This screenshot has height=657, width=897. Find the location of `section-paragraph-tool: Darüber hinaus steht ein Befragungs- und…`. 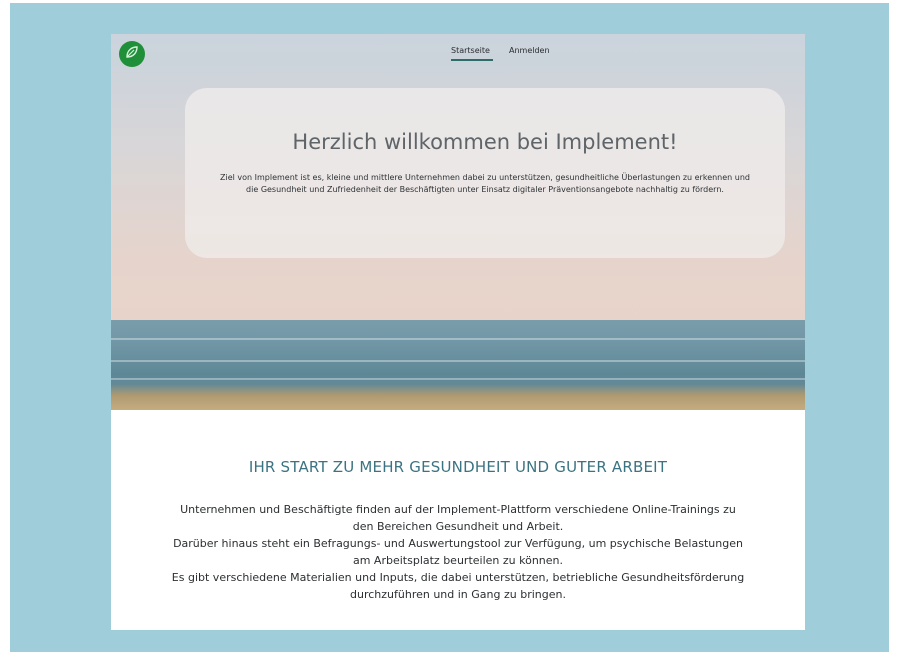

section-paragraph-tool: Darüber hinaus steht ein Befragungs- und… is located at coordinates (458, 552).